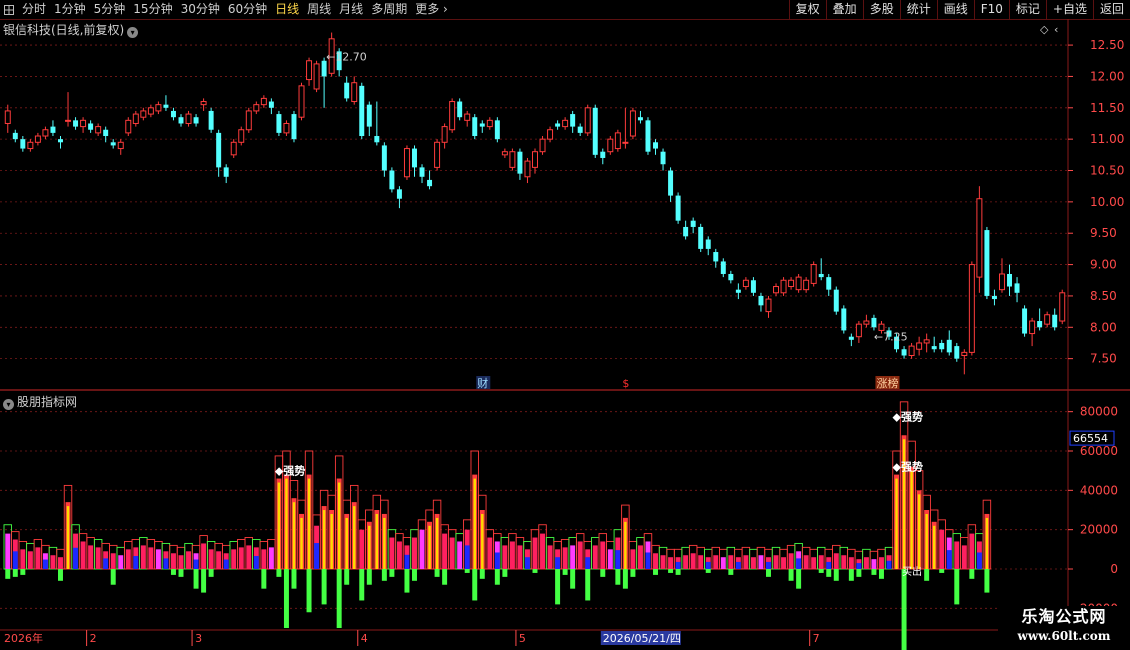 Image resolution: width=1130 pixels, height=650 pixels. Describe the element at coordinates (1069, 9) in the screenshot. I see `add-watchlist-button: +自选` at that location.